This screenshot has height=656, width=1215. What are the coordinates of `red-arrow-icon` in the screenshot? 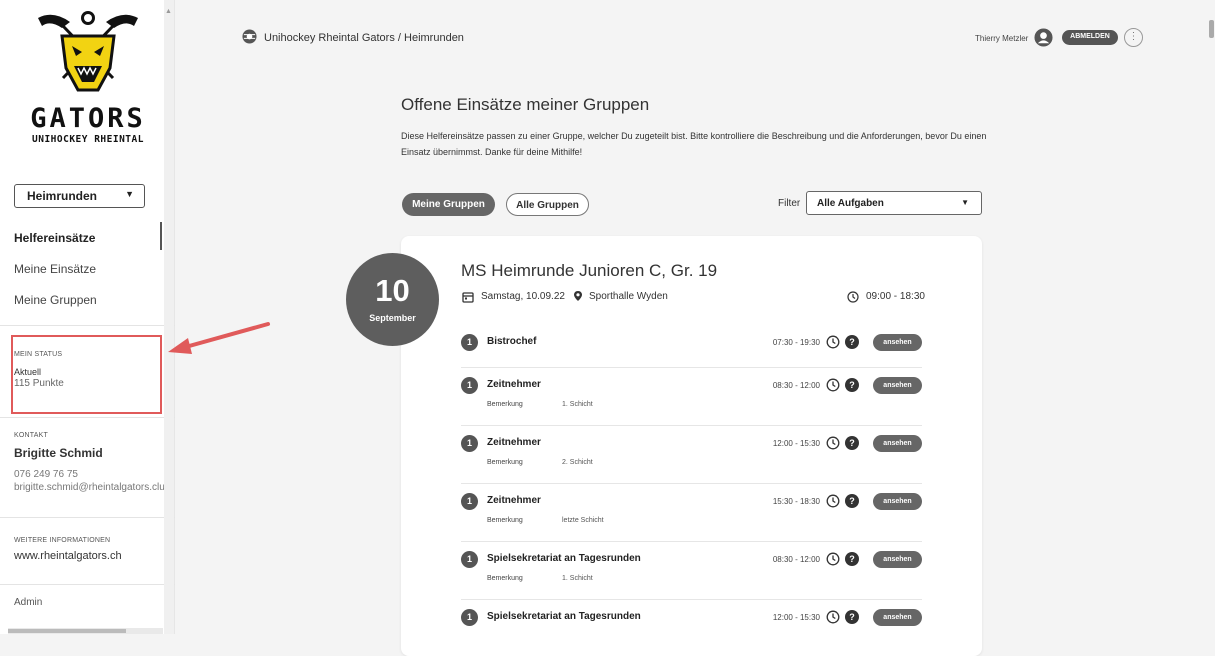 It's located at (219, 338).